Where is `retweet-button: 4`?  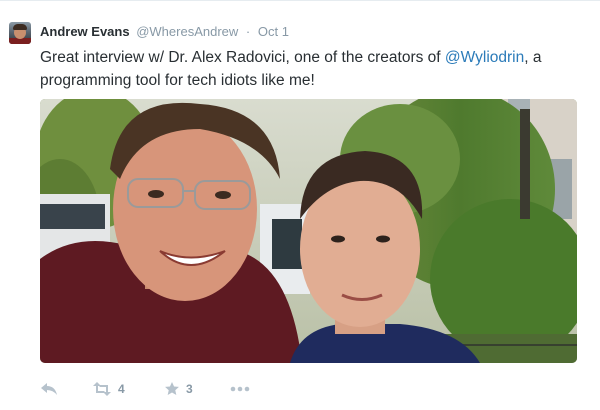
retweet-button: 4 is located at coordinates (108, 389).